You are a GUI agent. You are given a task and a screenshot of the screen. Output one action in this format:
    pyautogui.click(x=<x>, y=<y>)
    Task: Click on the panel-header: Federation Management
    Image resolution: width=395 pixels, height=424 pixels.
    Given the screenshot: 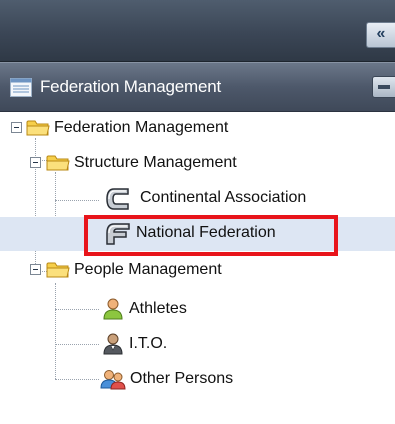 What is the action you would take?
    pyautogui.click(x=197, y=87)
    